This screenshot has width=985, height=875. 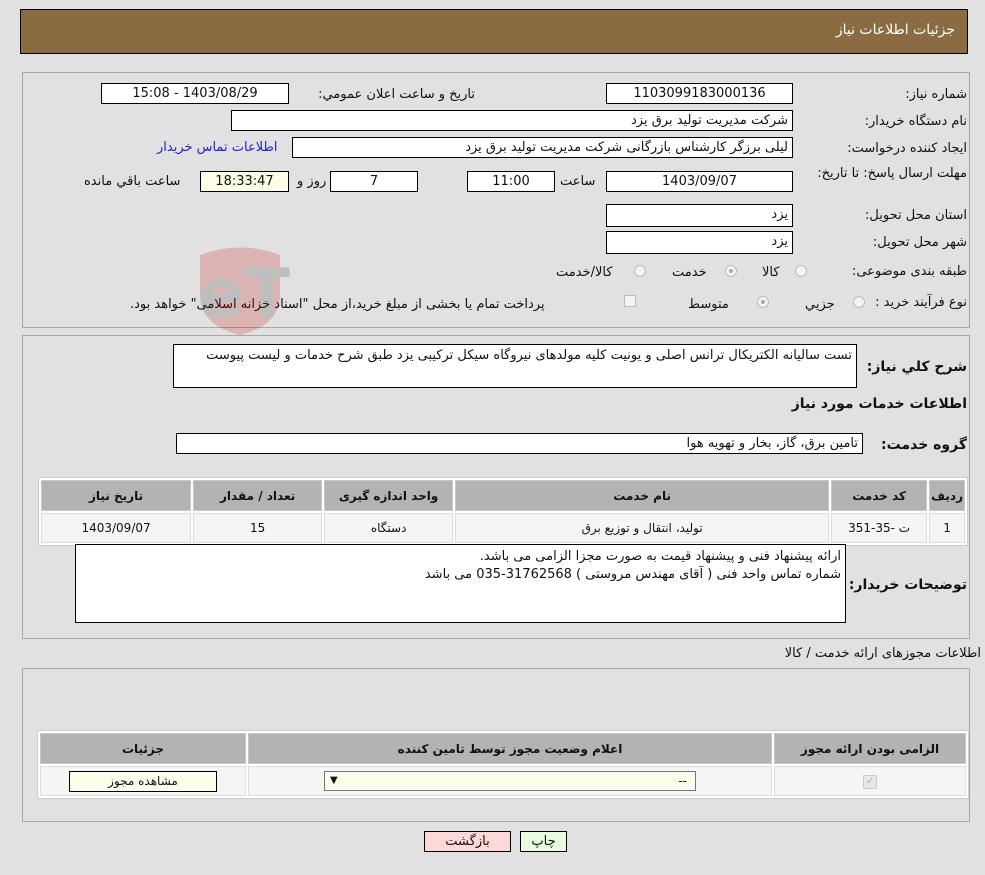 I want to click on days-label: روز و, so click(x=312, y=181).